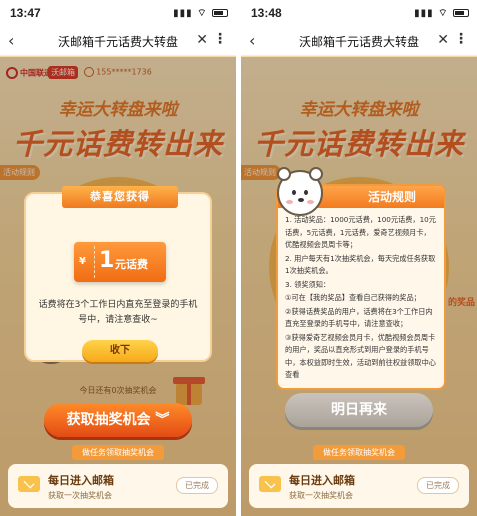 This screenshot has height=516, width=477. What do you see at coordinates (118, 13) in the screenshot?
I see `status-bar: 13:47 ▮▮▮ ⌔` at bounding box center [118, 13].